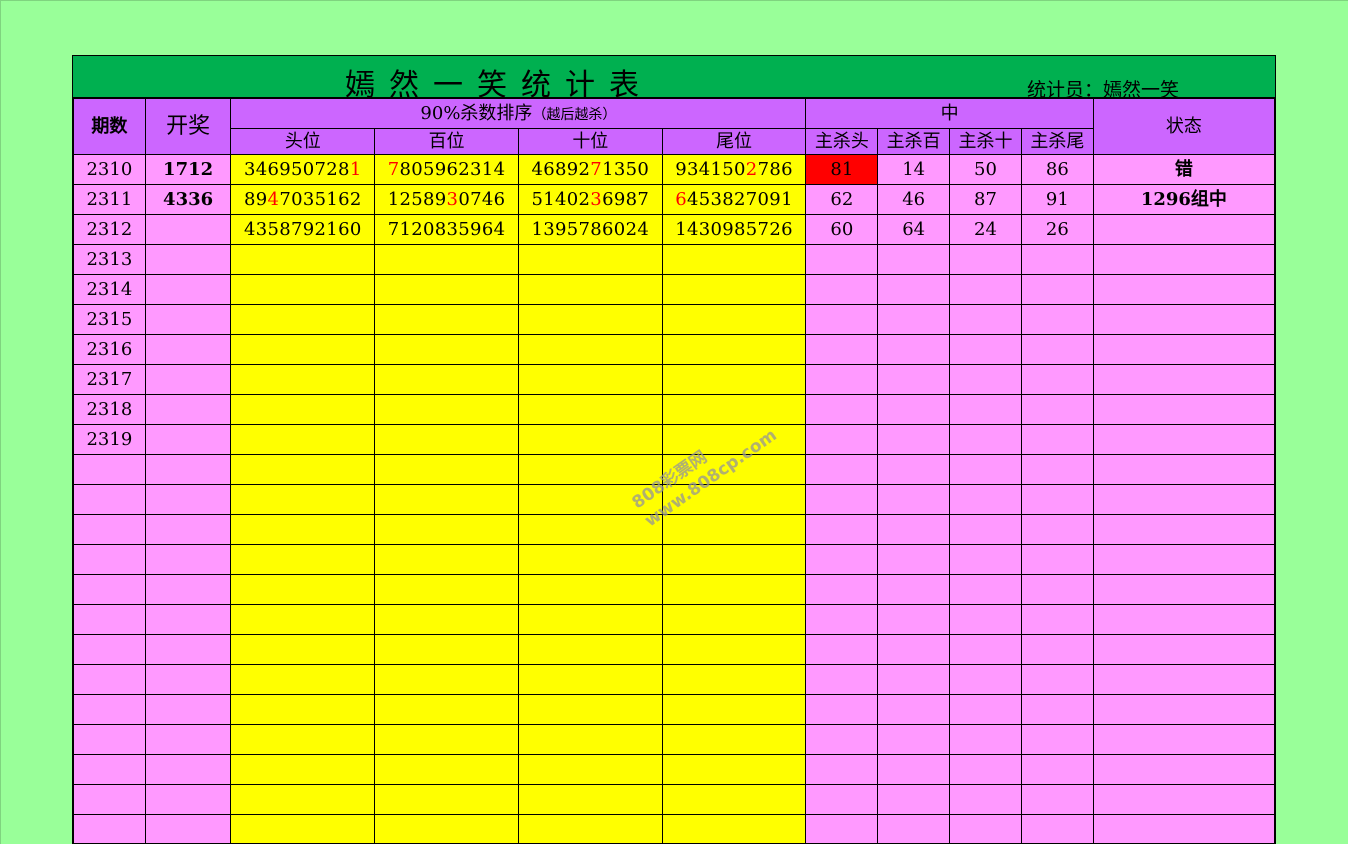  I want to click on kill-sequence-cell: 6453827091, so click(734, 199).